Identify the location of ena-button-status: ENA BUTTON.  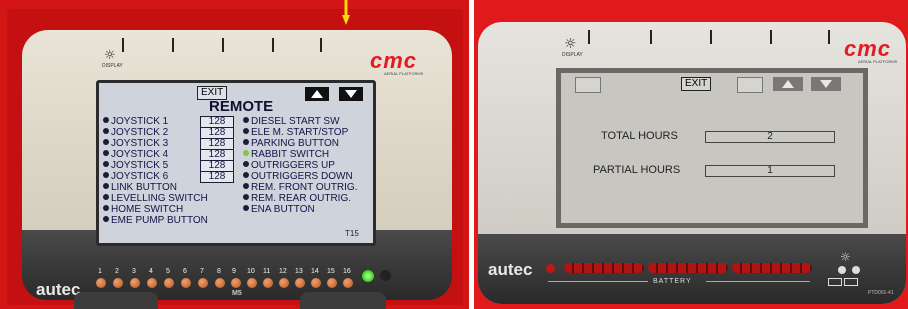
(279, 209).